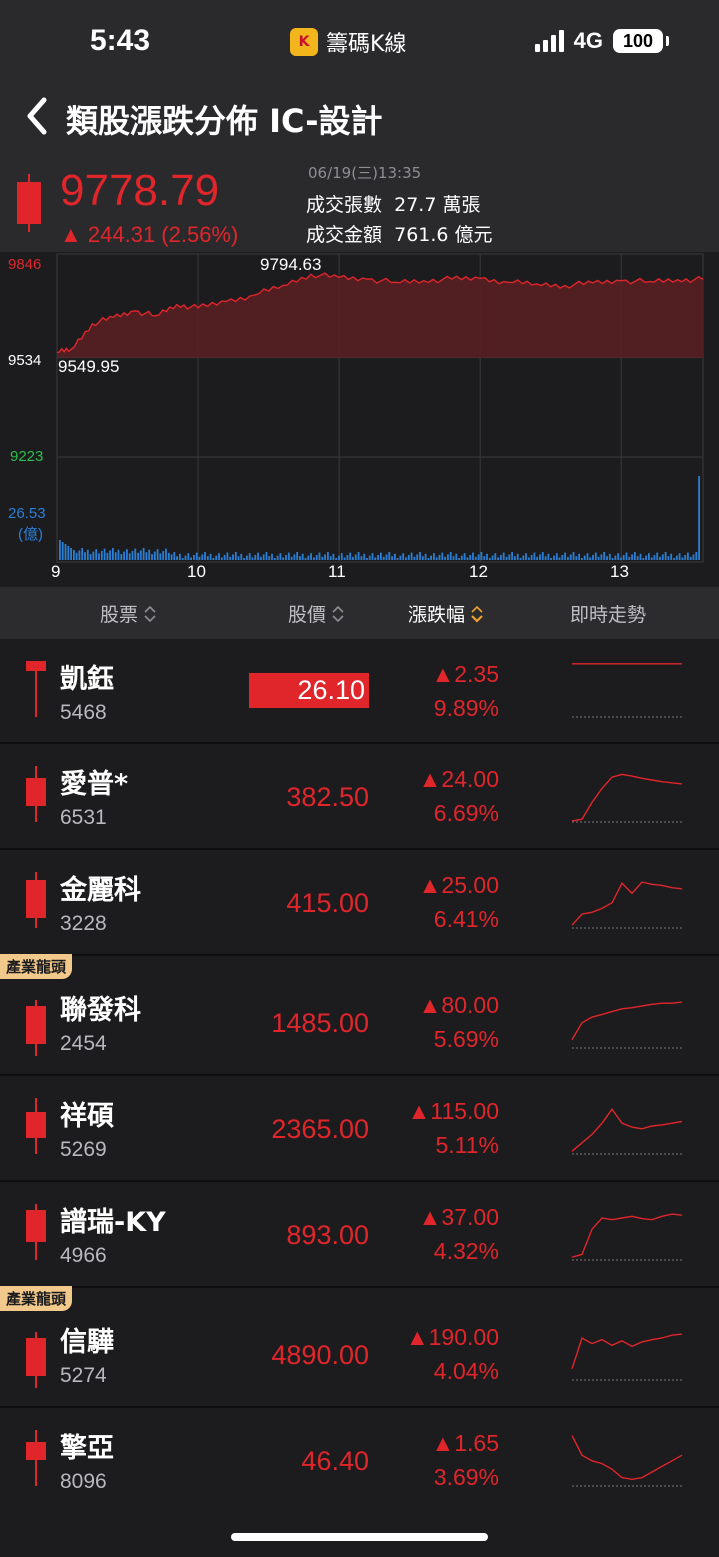 Image resolution: width=719 pixels, height=1557 pixels. What do you see at coordinates (458, 885) in the screenshot?
I see `stock-change: ▲25.00` at bounding box center [458, 885].